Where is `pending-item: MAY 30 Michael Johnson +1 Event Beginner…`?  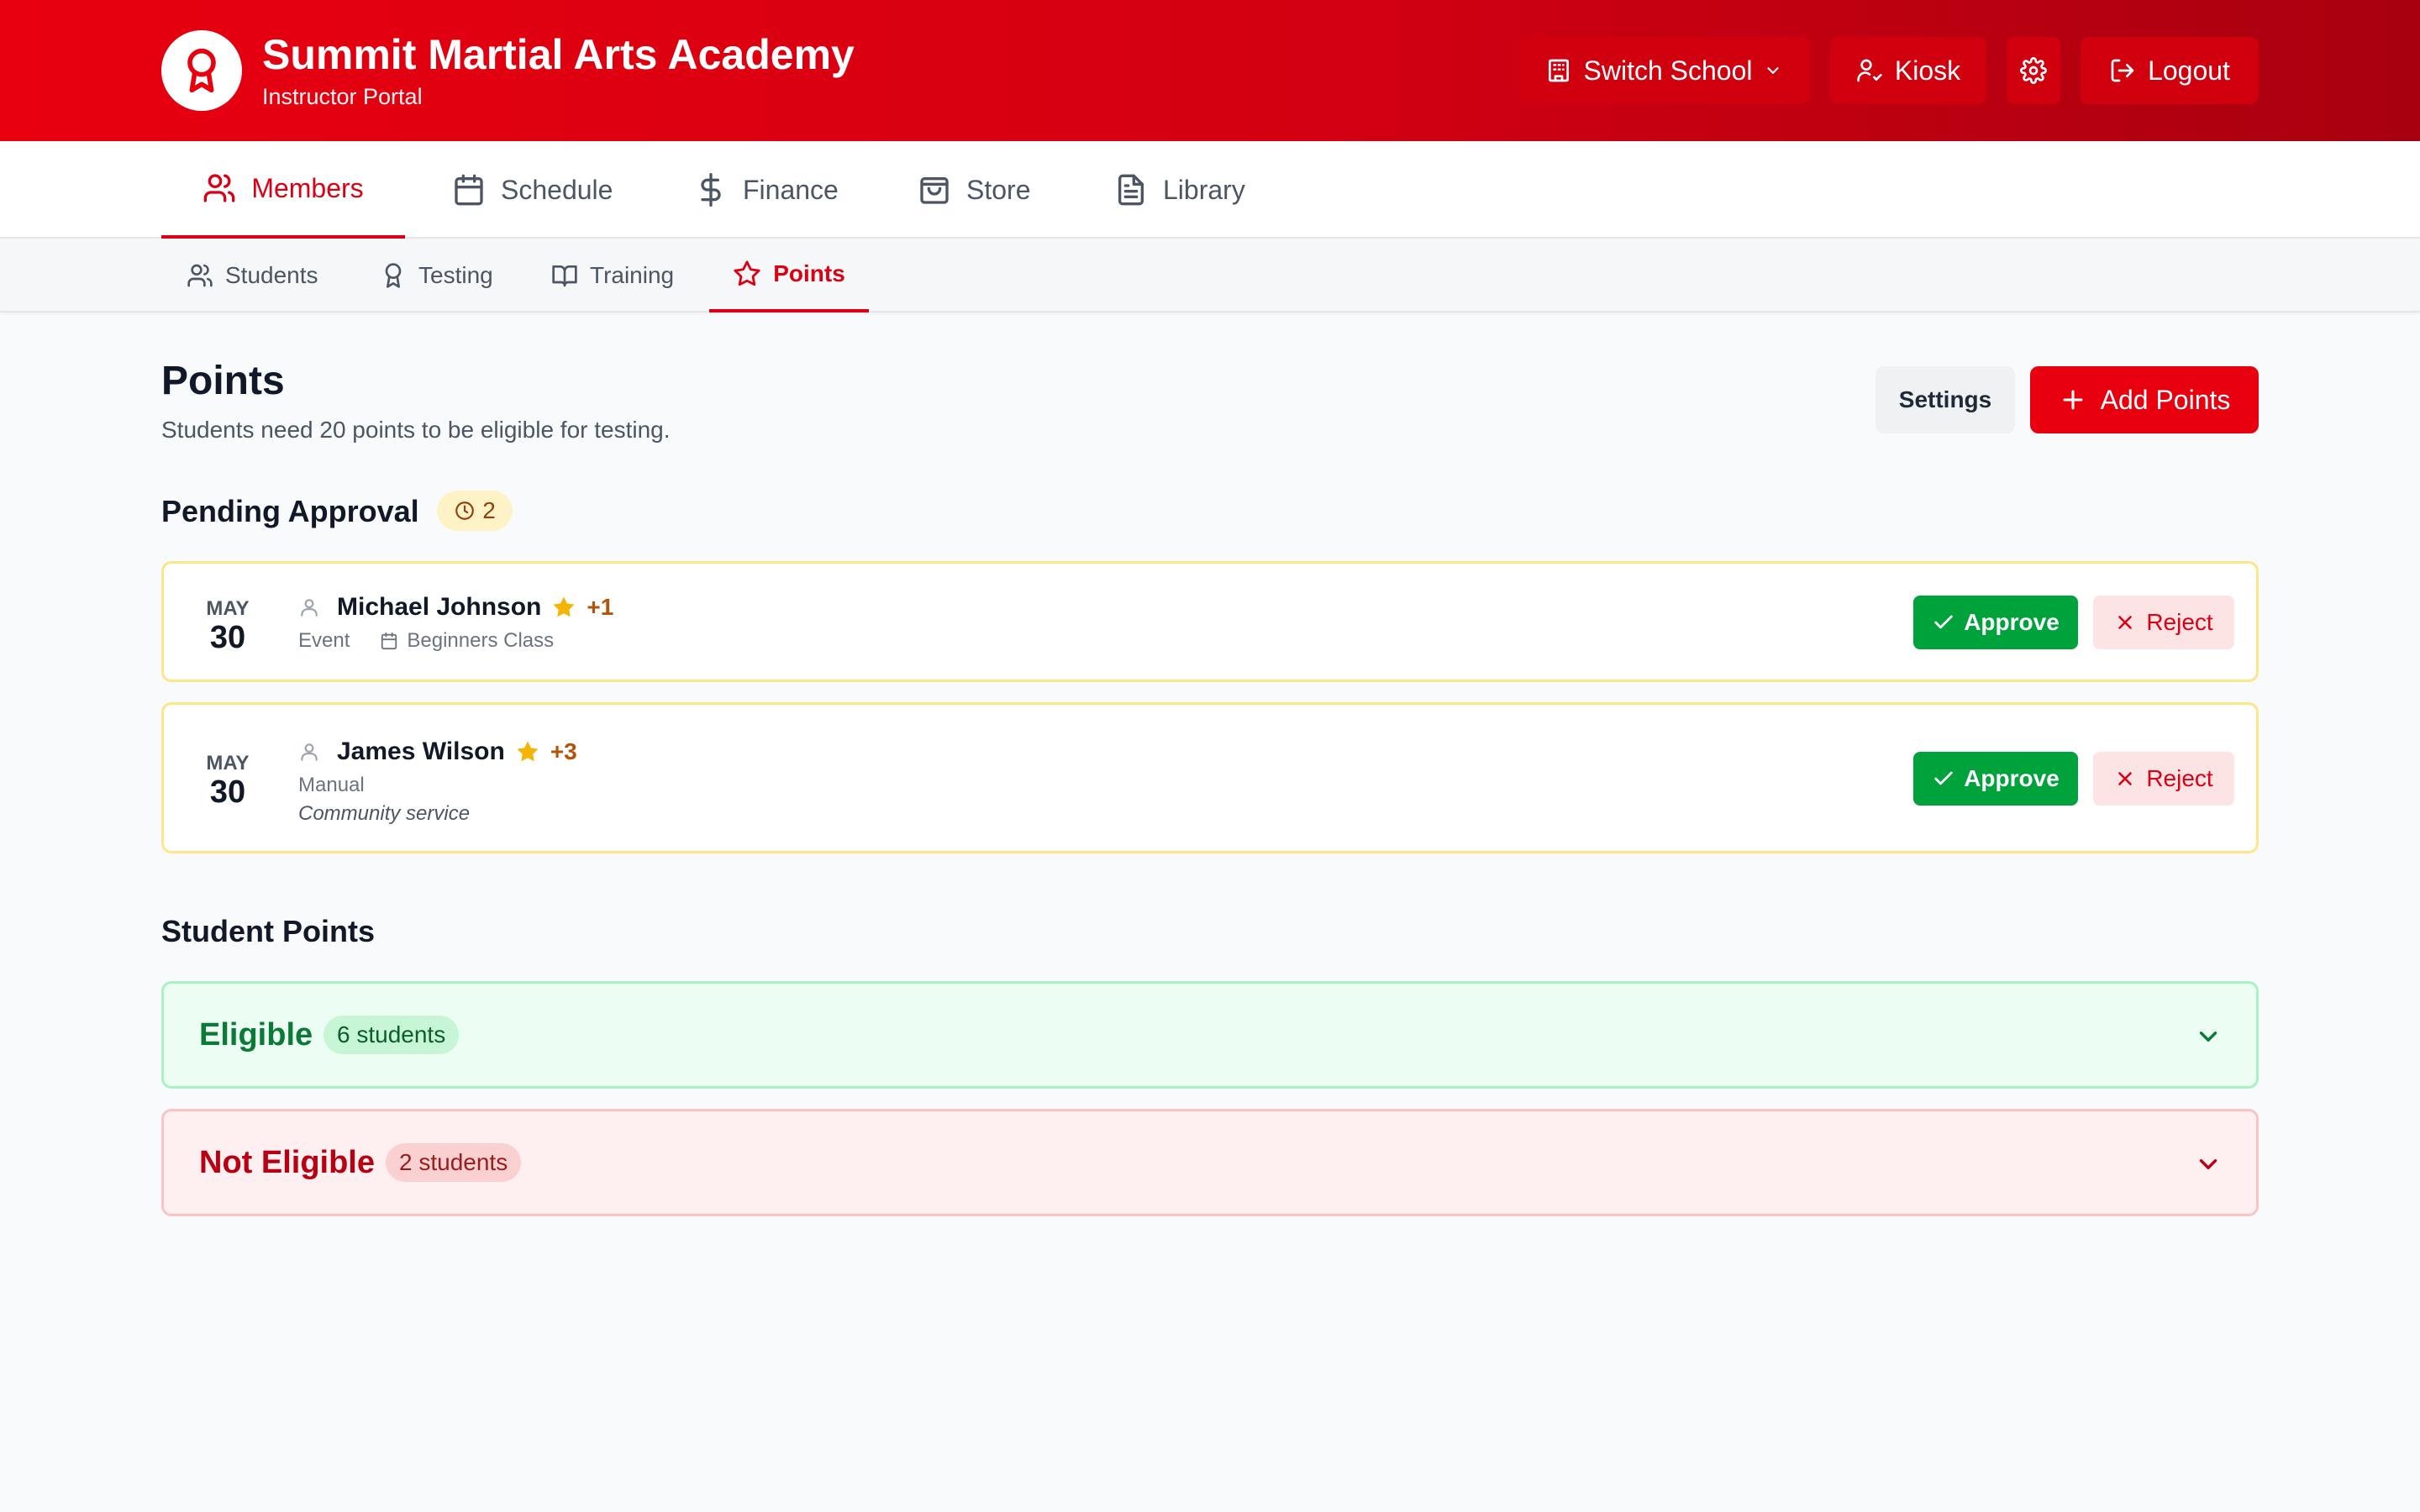 pending-item: MAY 30 Michael Johnson +1 Event Beginner… is located at coordinates (1210, 621).